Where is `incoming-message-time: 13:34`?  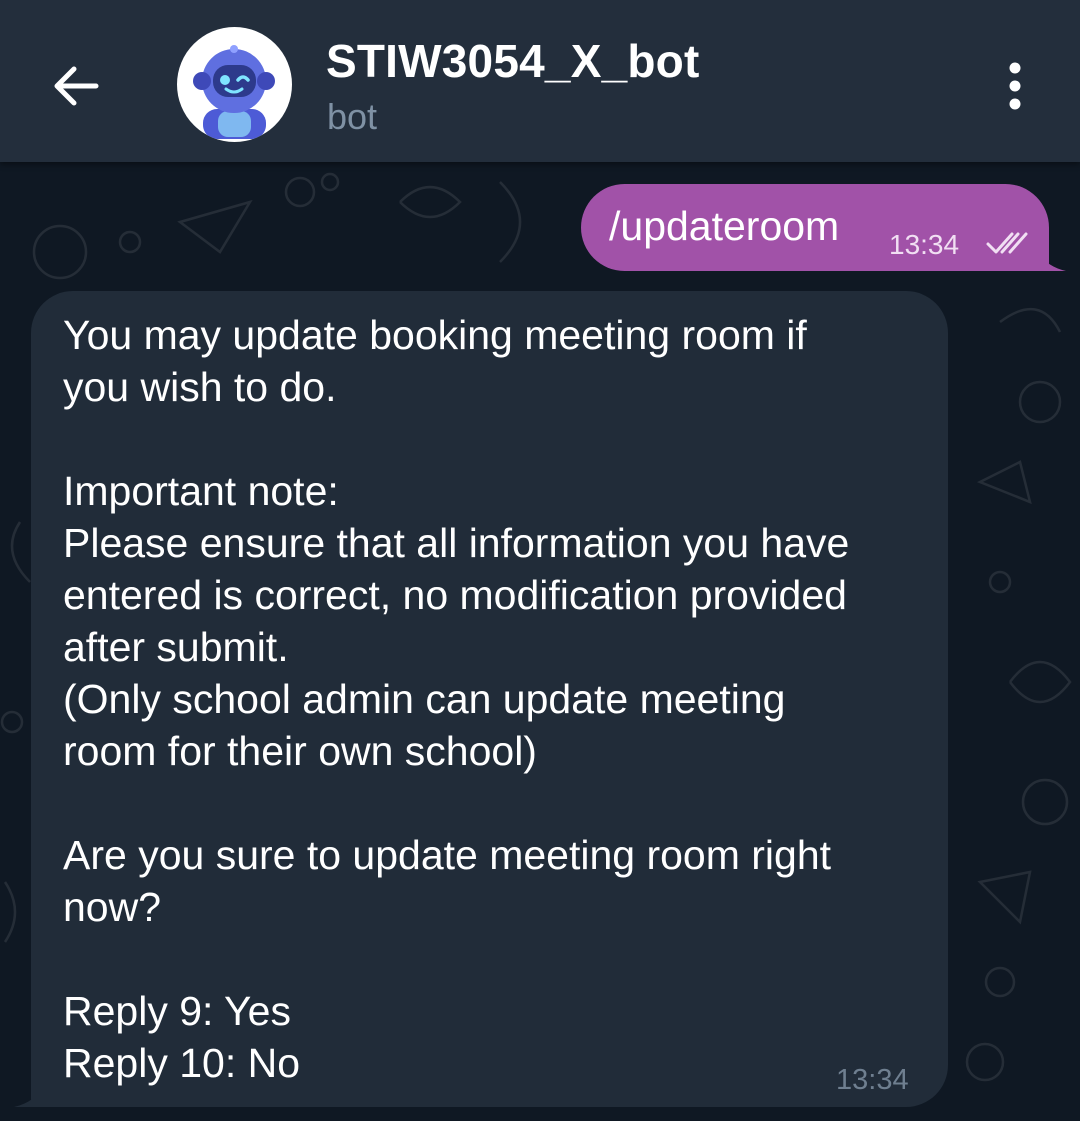 incoming-message-time: 13:34 is located at coordinates (872, 1080).